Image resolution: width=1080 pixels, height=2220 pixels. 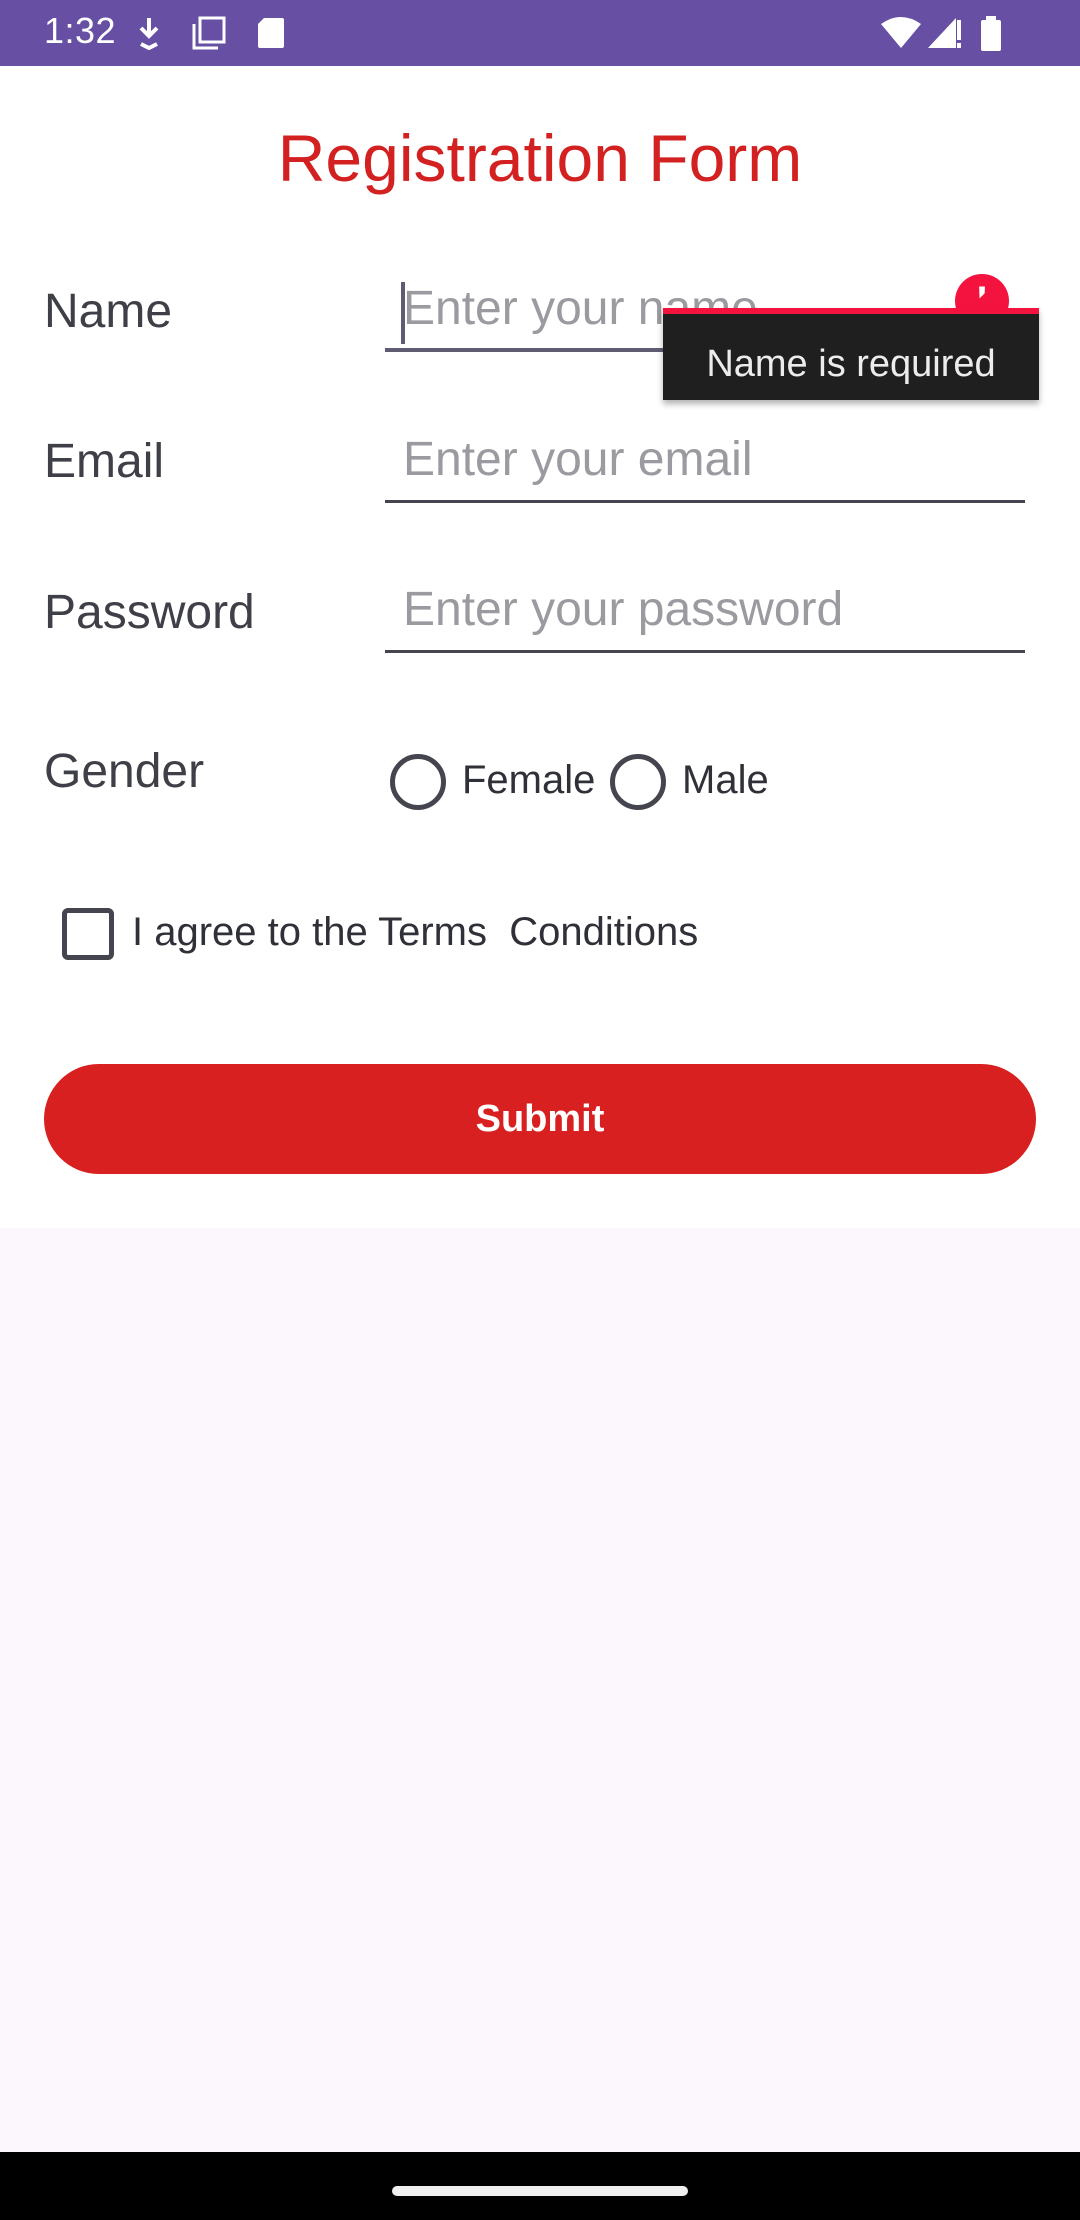 I want to click on password-input, so click(x=683, y=609).